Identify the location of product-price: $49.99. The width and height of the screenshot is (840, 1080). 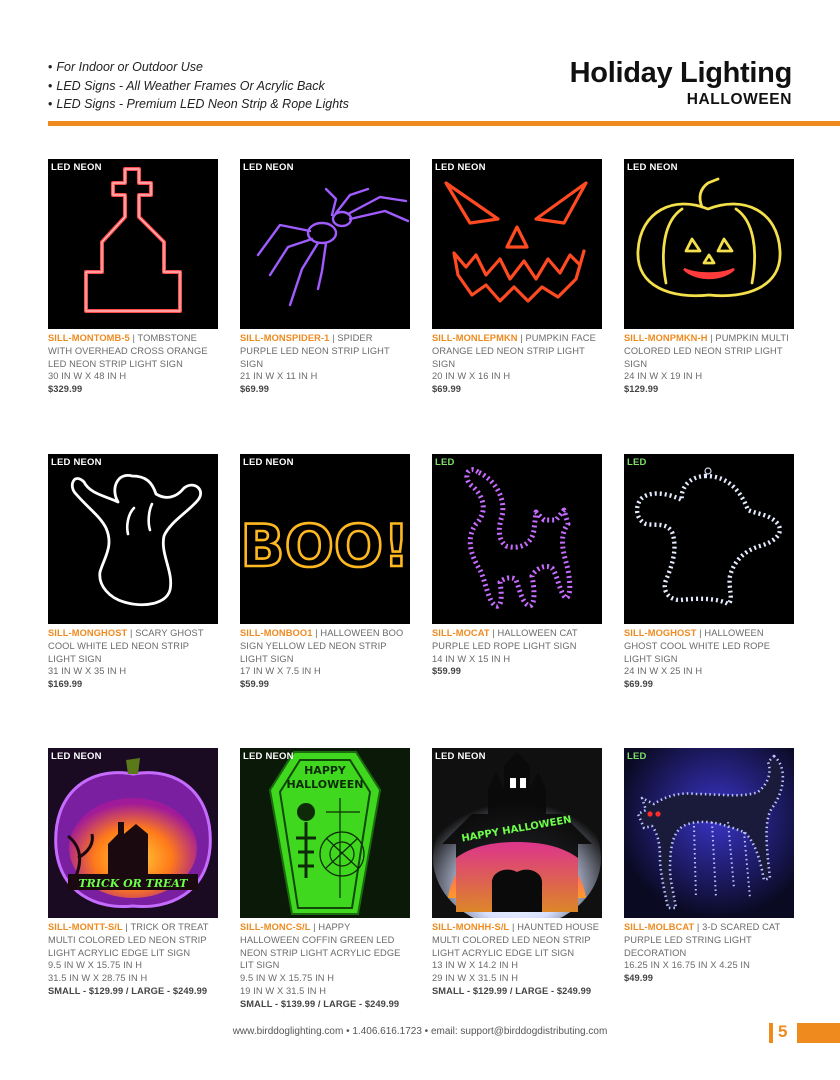
(639, 978).